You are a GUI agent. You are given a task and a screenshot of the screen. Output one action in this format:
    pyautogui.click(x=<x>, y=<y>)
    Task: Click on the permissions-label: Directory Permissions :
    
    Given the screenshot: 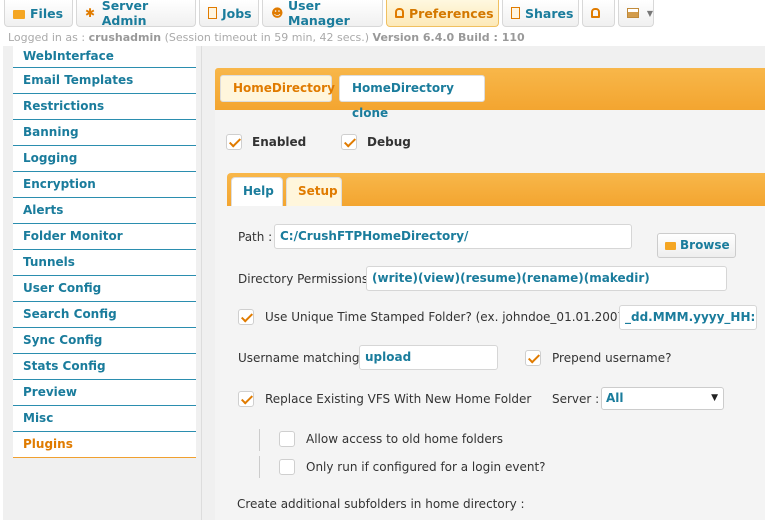 What is the action you would take?
    pyautogui.click(x=307, y=279)
    